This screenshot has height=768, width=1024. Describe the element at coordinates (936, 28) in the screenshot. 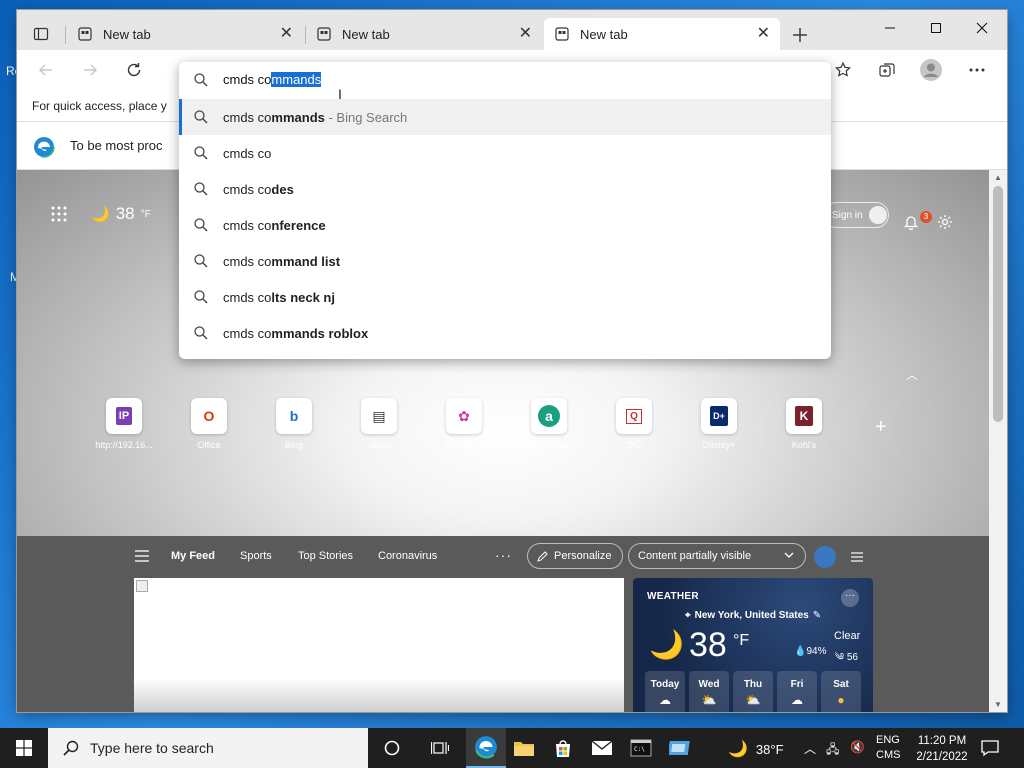

I see `maximize-button` at that location.